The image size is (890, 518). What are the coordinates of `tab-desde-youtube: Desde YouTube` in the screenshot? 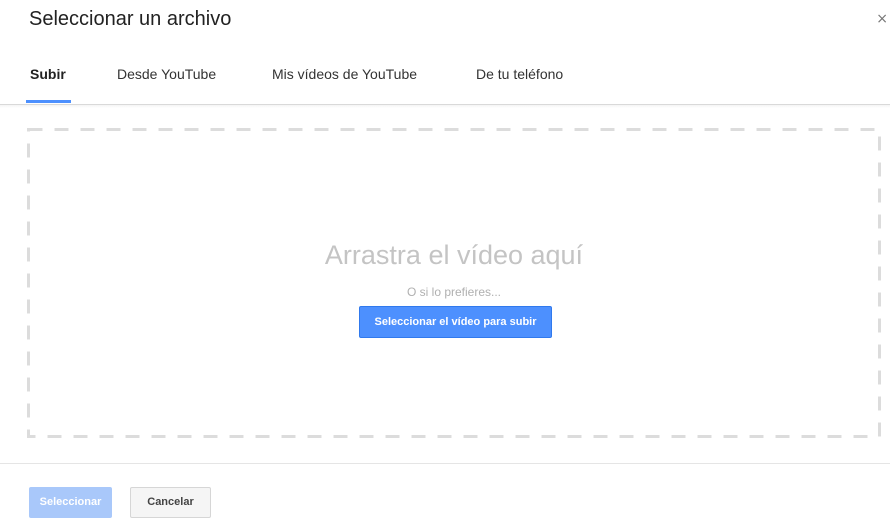 It's located at (166, 74).